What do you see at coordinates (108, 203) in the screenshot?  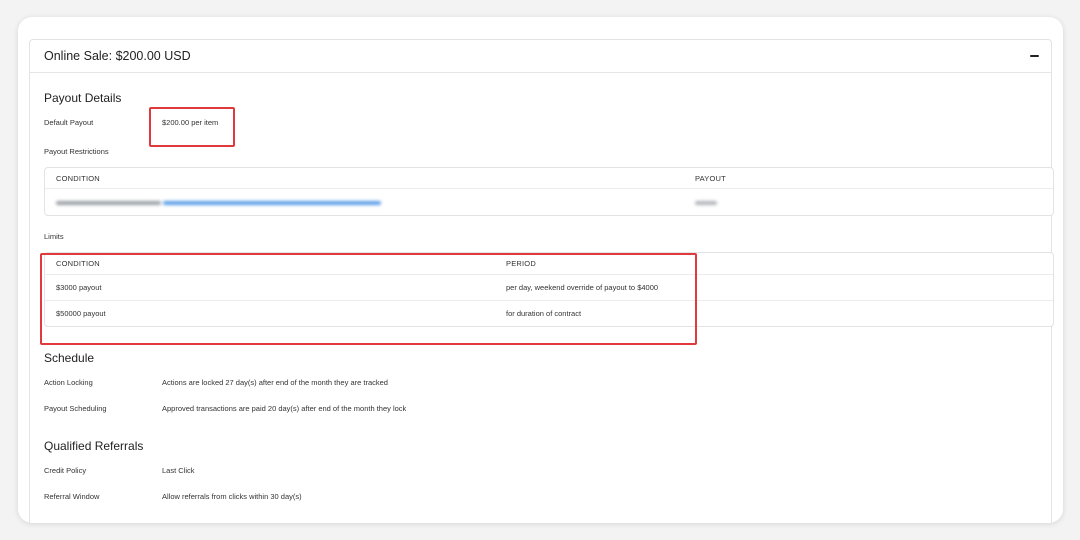 I see `redacted-condition-text` at bounding box center [108, 203].